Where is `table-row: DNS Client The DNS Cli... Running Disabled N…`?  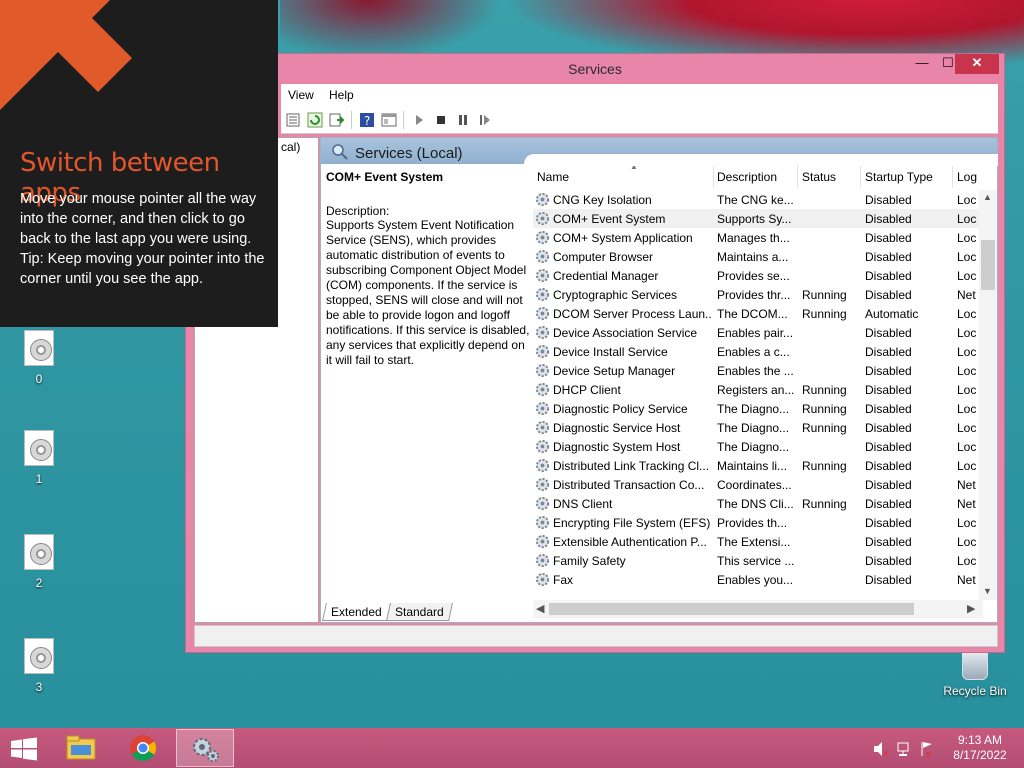
table-row: DNS Client The DNS Cli... Running Disabled N… is located at coordinates (758, 503).